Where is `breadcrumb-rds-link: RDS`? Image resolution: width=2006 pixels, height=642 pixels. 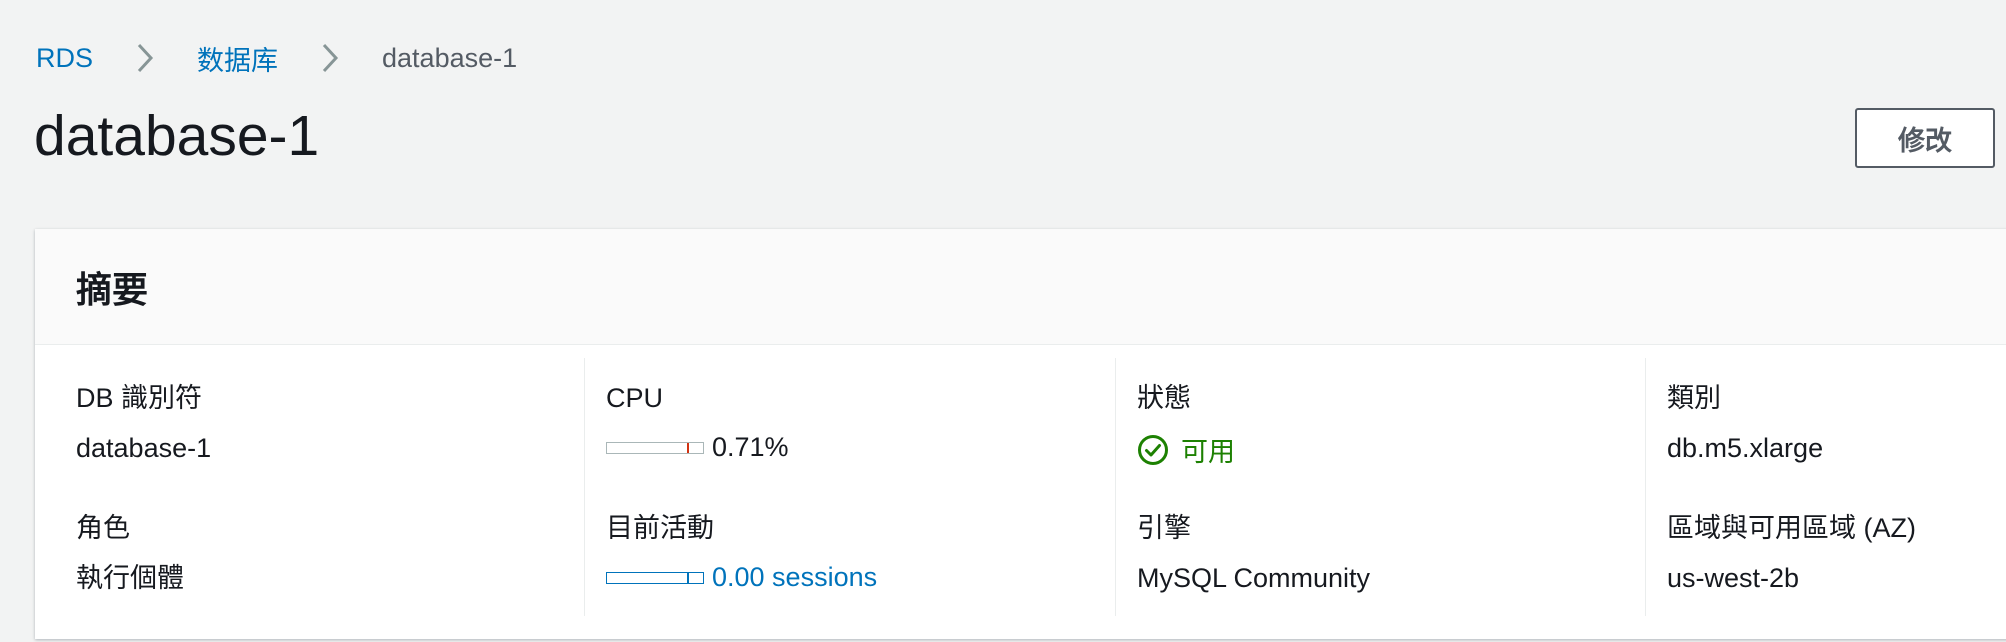
breadcrumb-rds-link: RDS is located at coordinates (64, 58).